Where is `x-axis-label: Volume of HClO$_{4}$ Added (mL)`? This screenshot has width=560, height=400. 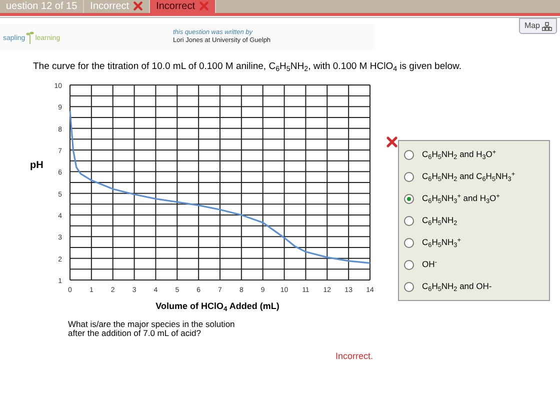
x-axis-label: Volume of HClO$_{4}$ Added (mL) is located at coordinates (218, 307).